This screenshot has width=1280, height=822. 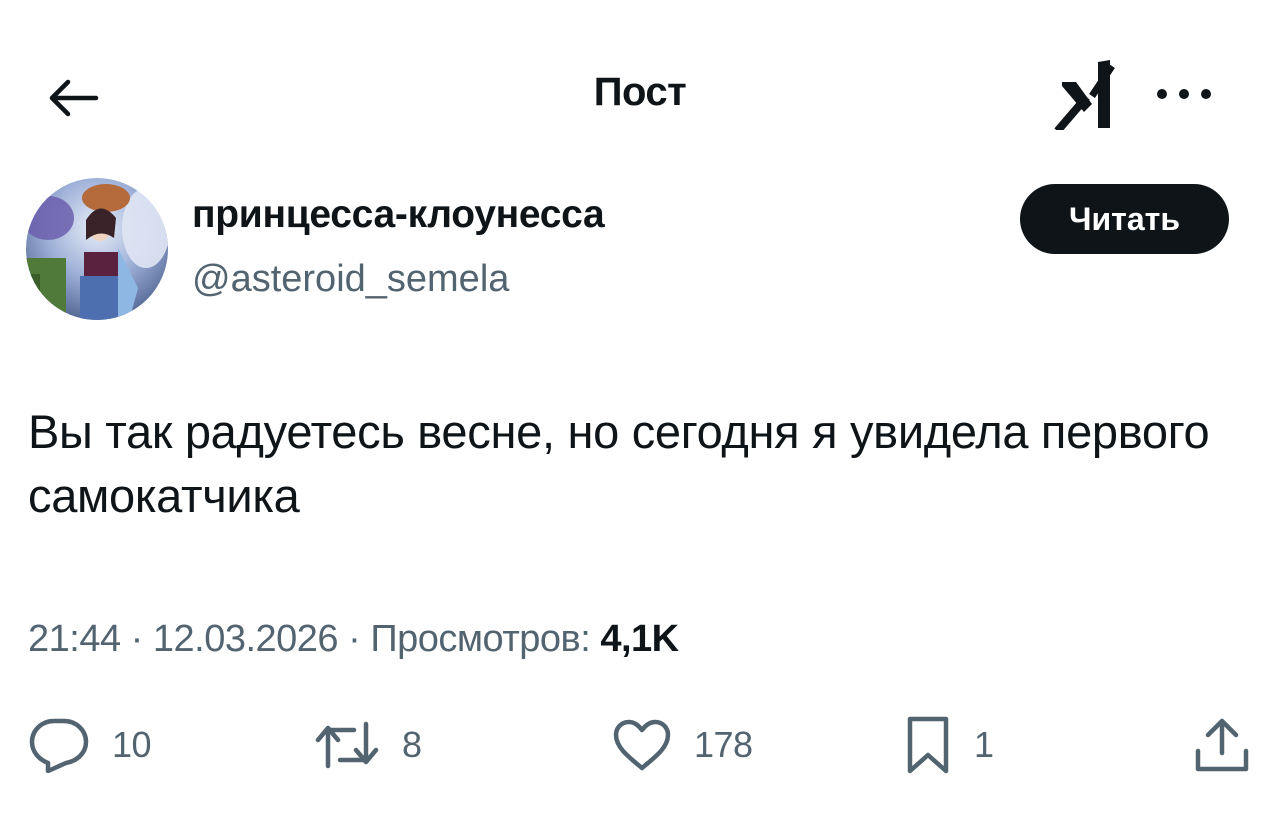 I want to click on like-button: 178, so click(x=682, y=745).